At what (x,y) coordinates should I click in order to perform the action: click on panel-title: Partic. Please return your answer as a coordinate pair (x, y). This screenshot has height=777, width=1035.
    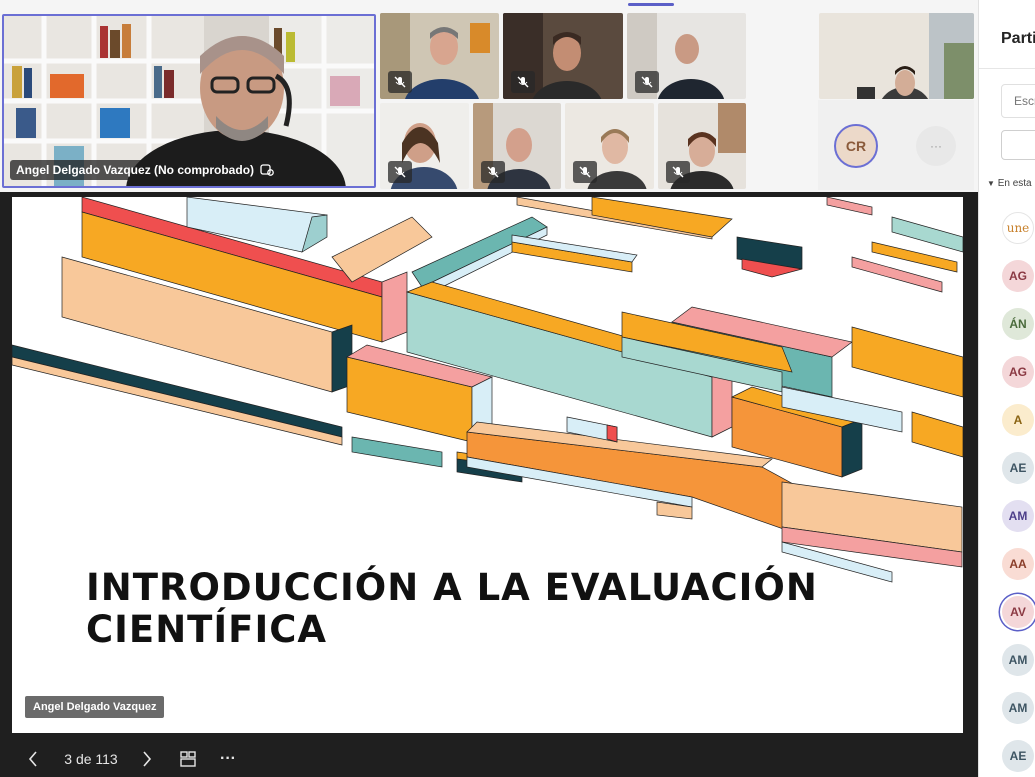
    Looking at the image, I should click on (1018, 38).